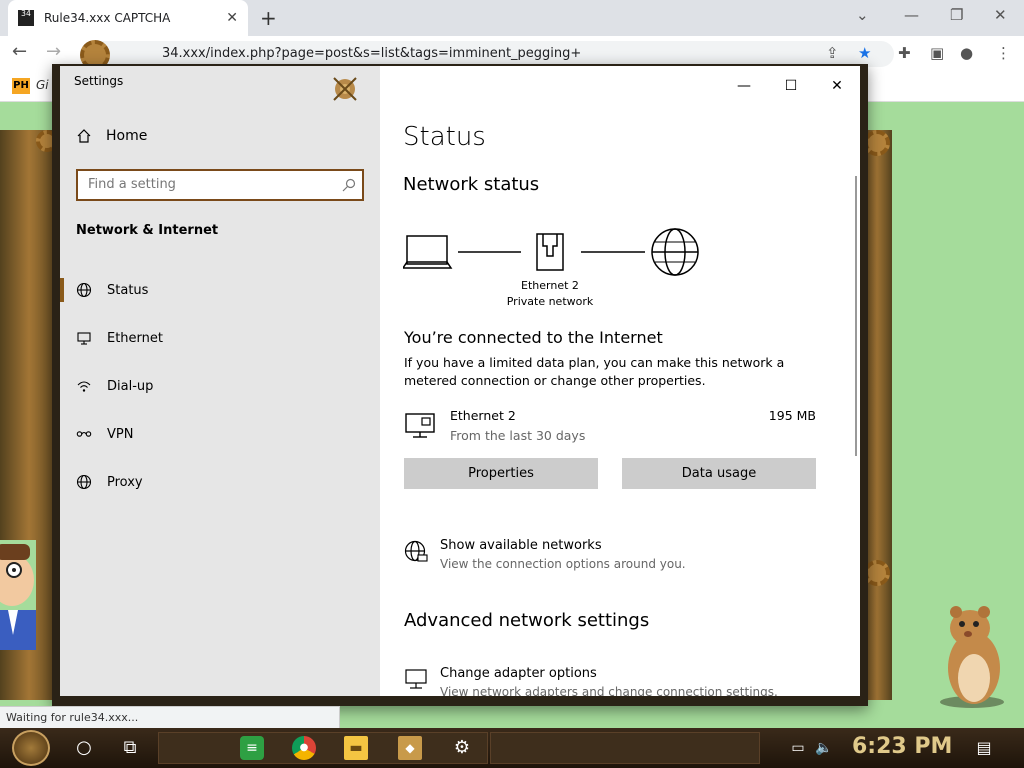 The width and height of the screenshot is (1024, 768). What do you see at coordinates (862, 15) in the screenshot?
I see `tab-search-chevron-icon: ⌄` at bounding box center [862, 15].